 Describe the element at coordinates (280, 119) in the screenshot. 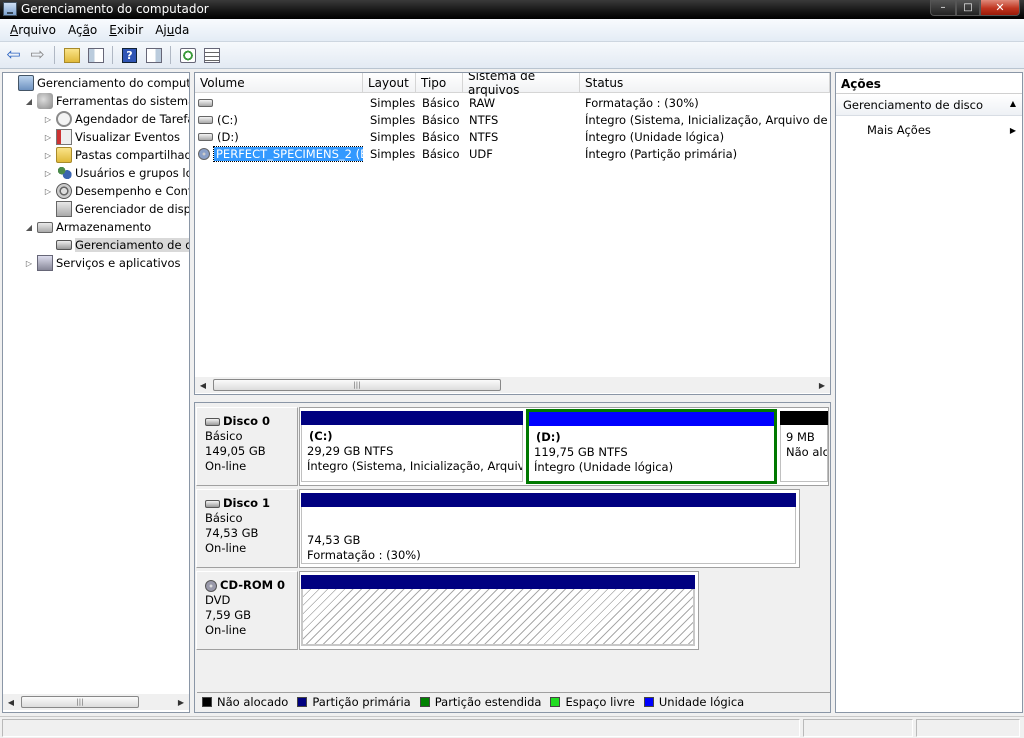

I see `volume-cell-volume: (C:)` at that location.